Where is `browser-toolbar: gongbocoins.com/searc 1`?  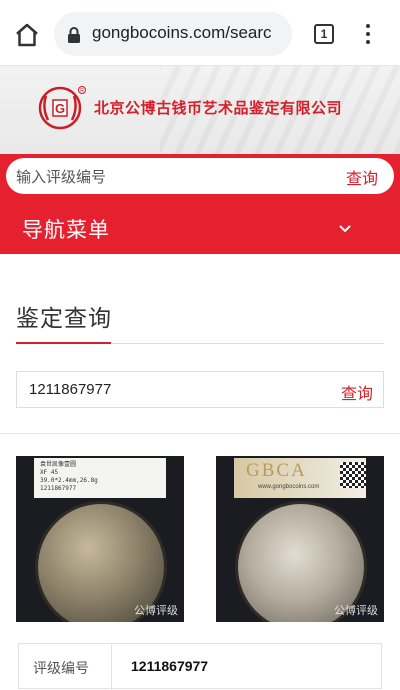
browser-toolbar: gongbocoins.com/searc 1 is located at coordinates (200, 33).